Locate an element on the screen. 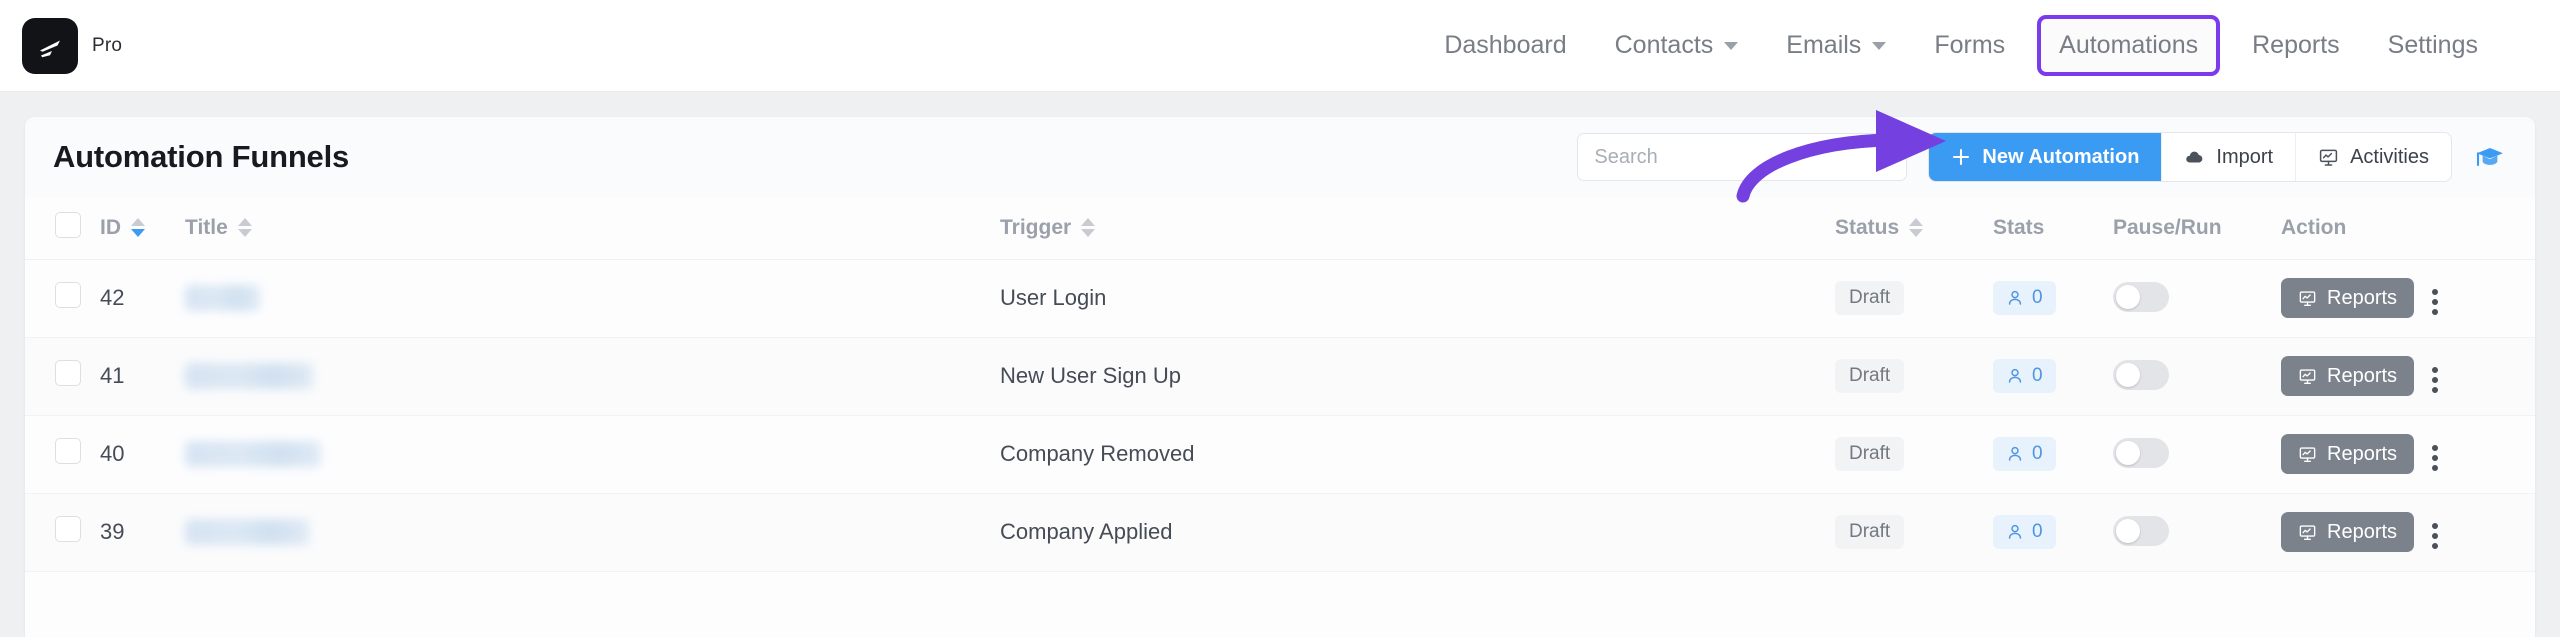 Image resolution: width=2560 pixels, height=637 pixels. import-label: Import is located at coordinates (2245, 156).